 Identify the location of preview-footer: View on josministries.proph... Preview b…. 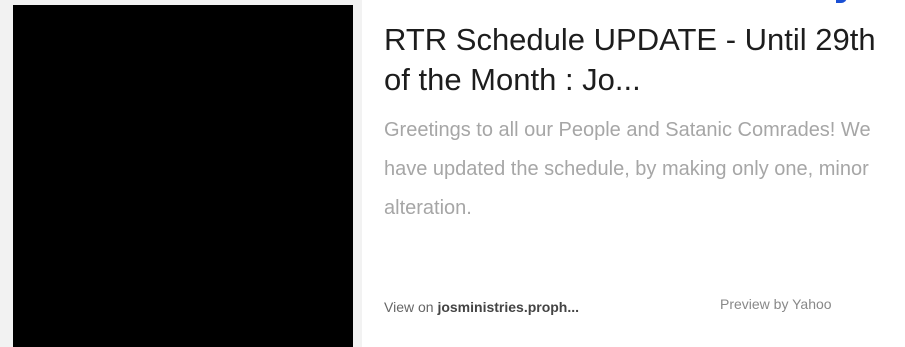
(636, 309).